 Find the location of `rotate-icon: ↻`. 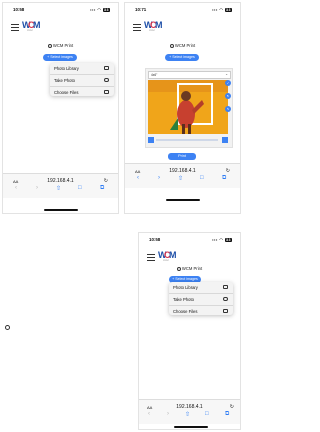

rotate-icon: ↻ is located at coordinates (228, 96).